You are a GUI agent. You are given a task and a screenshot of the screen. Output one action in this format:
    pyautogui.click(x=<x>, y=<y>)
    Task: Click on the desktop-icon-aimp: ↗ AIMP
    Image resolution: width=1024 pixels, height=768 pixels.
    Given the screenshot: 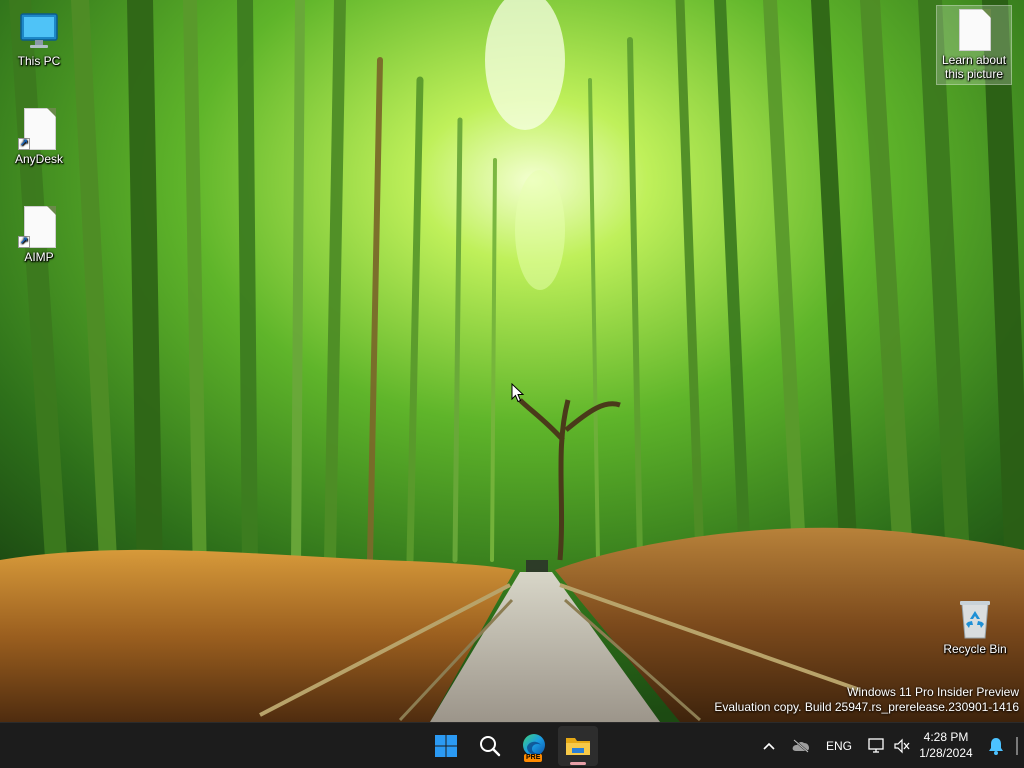 What is the action you would take?
    pyautogui.click(x=39, y=235)
    